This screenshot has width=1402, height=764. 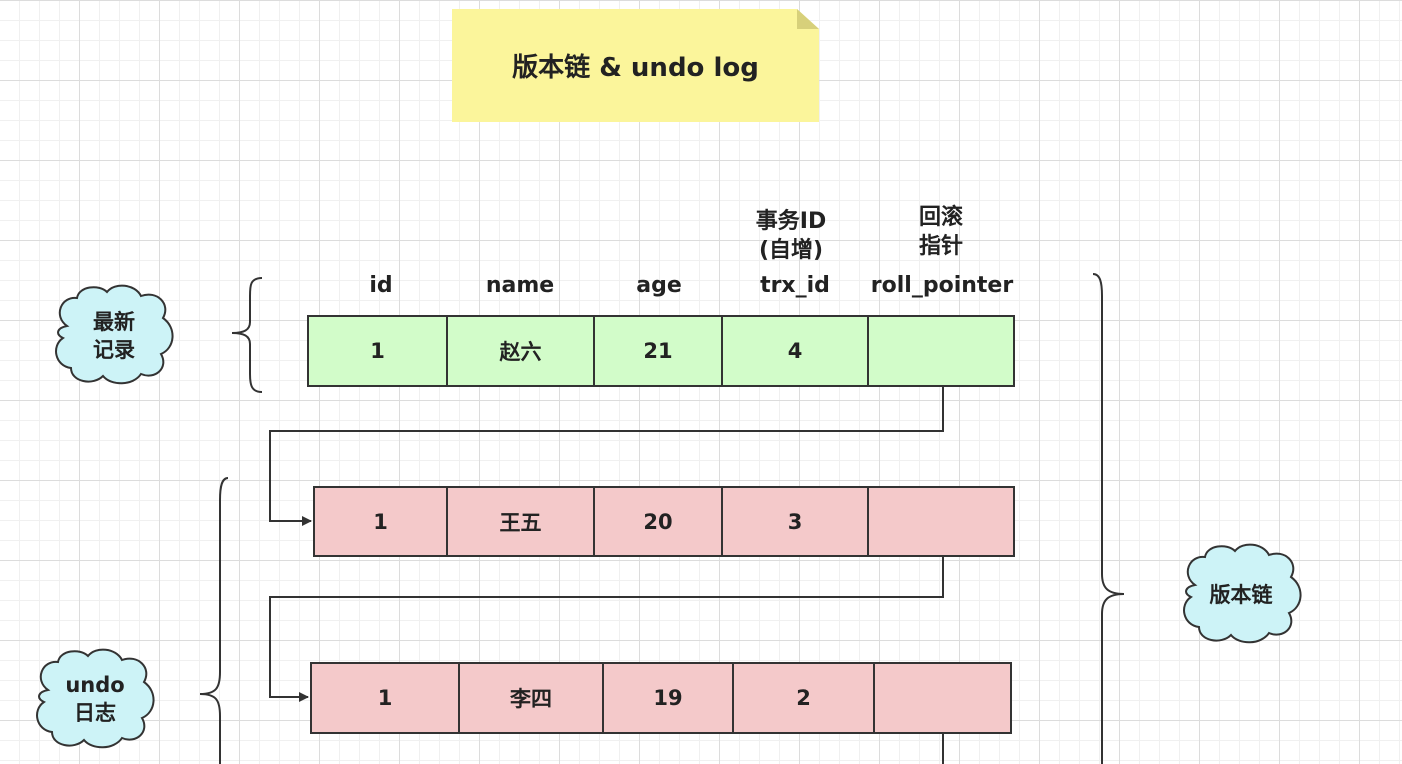 I want to click on latest-record-label: 最新 记录, so click(x=114, y=336).